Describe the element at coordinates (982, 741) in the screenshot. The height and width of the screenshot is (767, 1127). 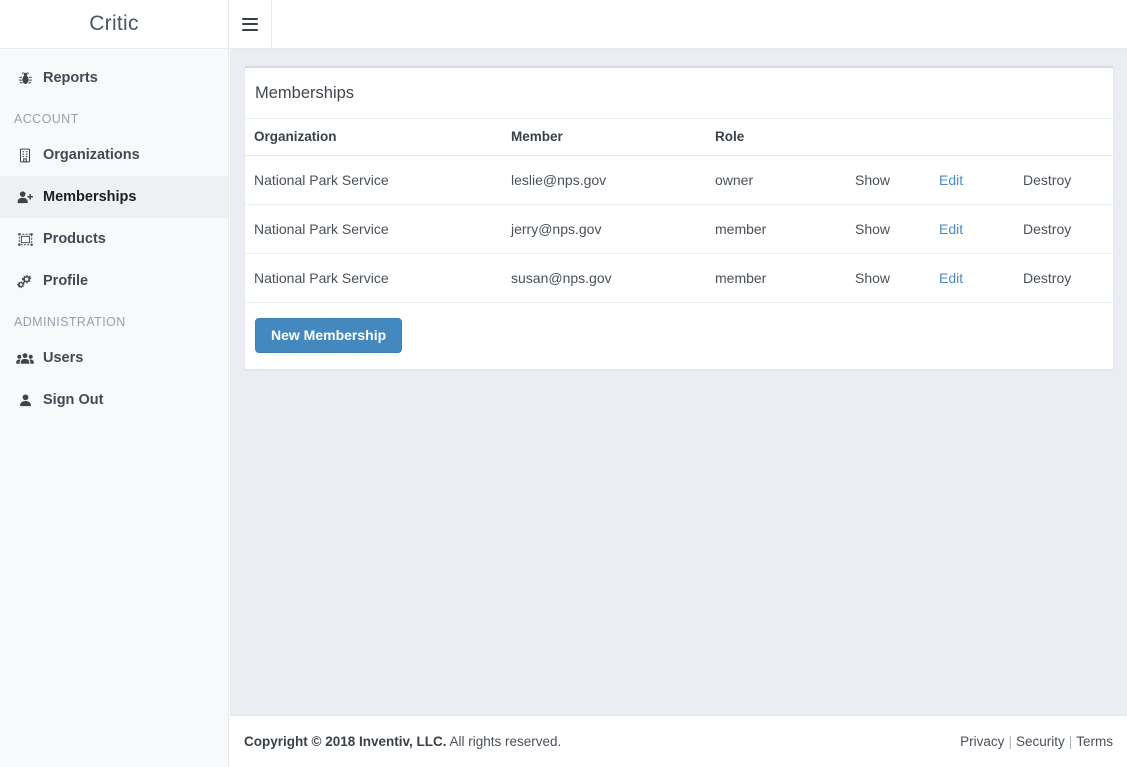
I see `footer-link-privacy: Privacy` at that location.